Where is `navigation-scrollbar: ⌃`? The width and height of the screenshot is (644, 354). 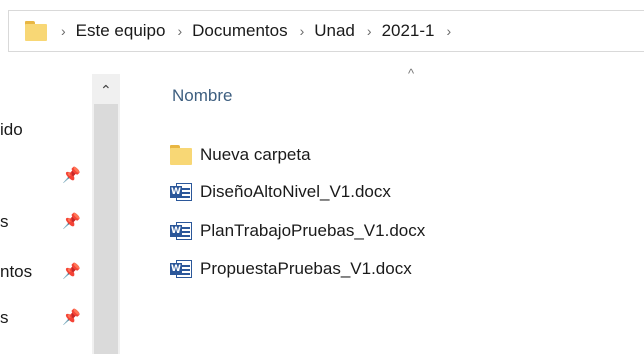
navigation-scrollbar: ⌃ is located at coordinates (106, 214).